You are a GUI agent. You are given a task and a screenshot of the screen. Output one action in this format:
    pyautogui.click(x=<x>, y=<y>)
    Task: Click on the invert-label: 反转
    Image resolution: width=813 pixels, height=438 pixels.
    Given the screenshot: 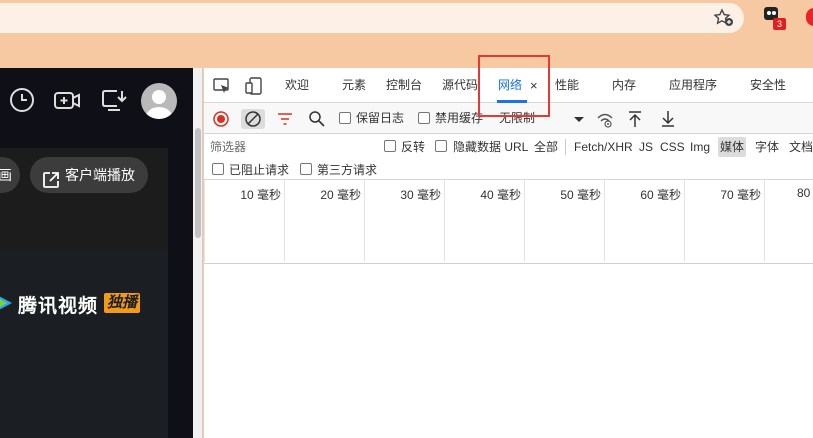 What is the action you would take?
    pyautogui.click(x=413, y=147)
    